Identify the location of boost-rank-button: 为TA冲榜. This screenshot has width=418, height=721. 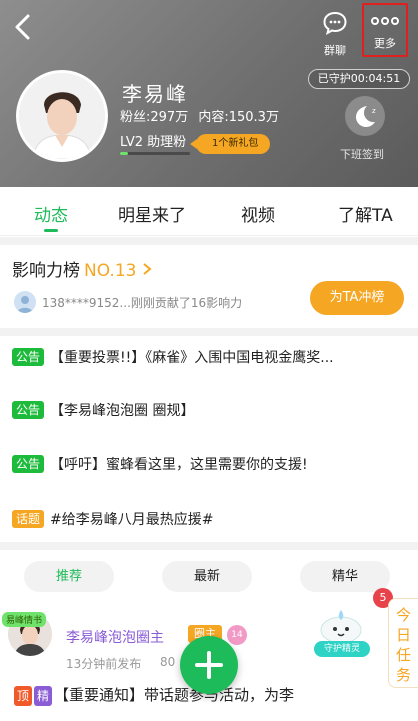
(357, 298).